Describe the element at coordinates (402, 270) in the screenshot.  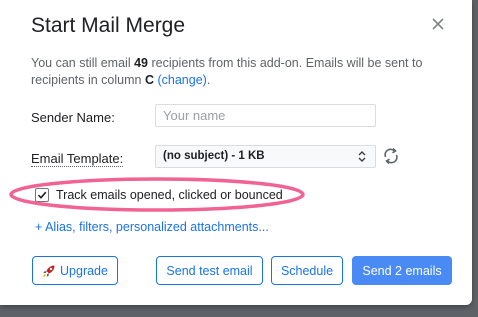
I see `send-emails-button: Send 2 emails` at that location.